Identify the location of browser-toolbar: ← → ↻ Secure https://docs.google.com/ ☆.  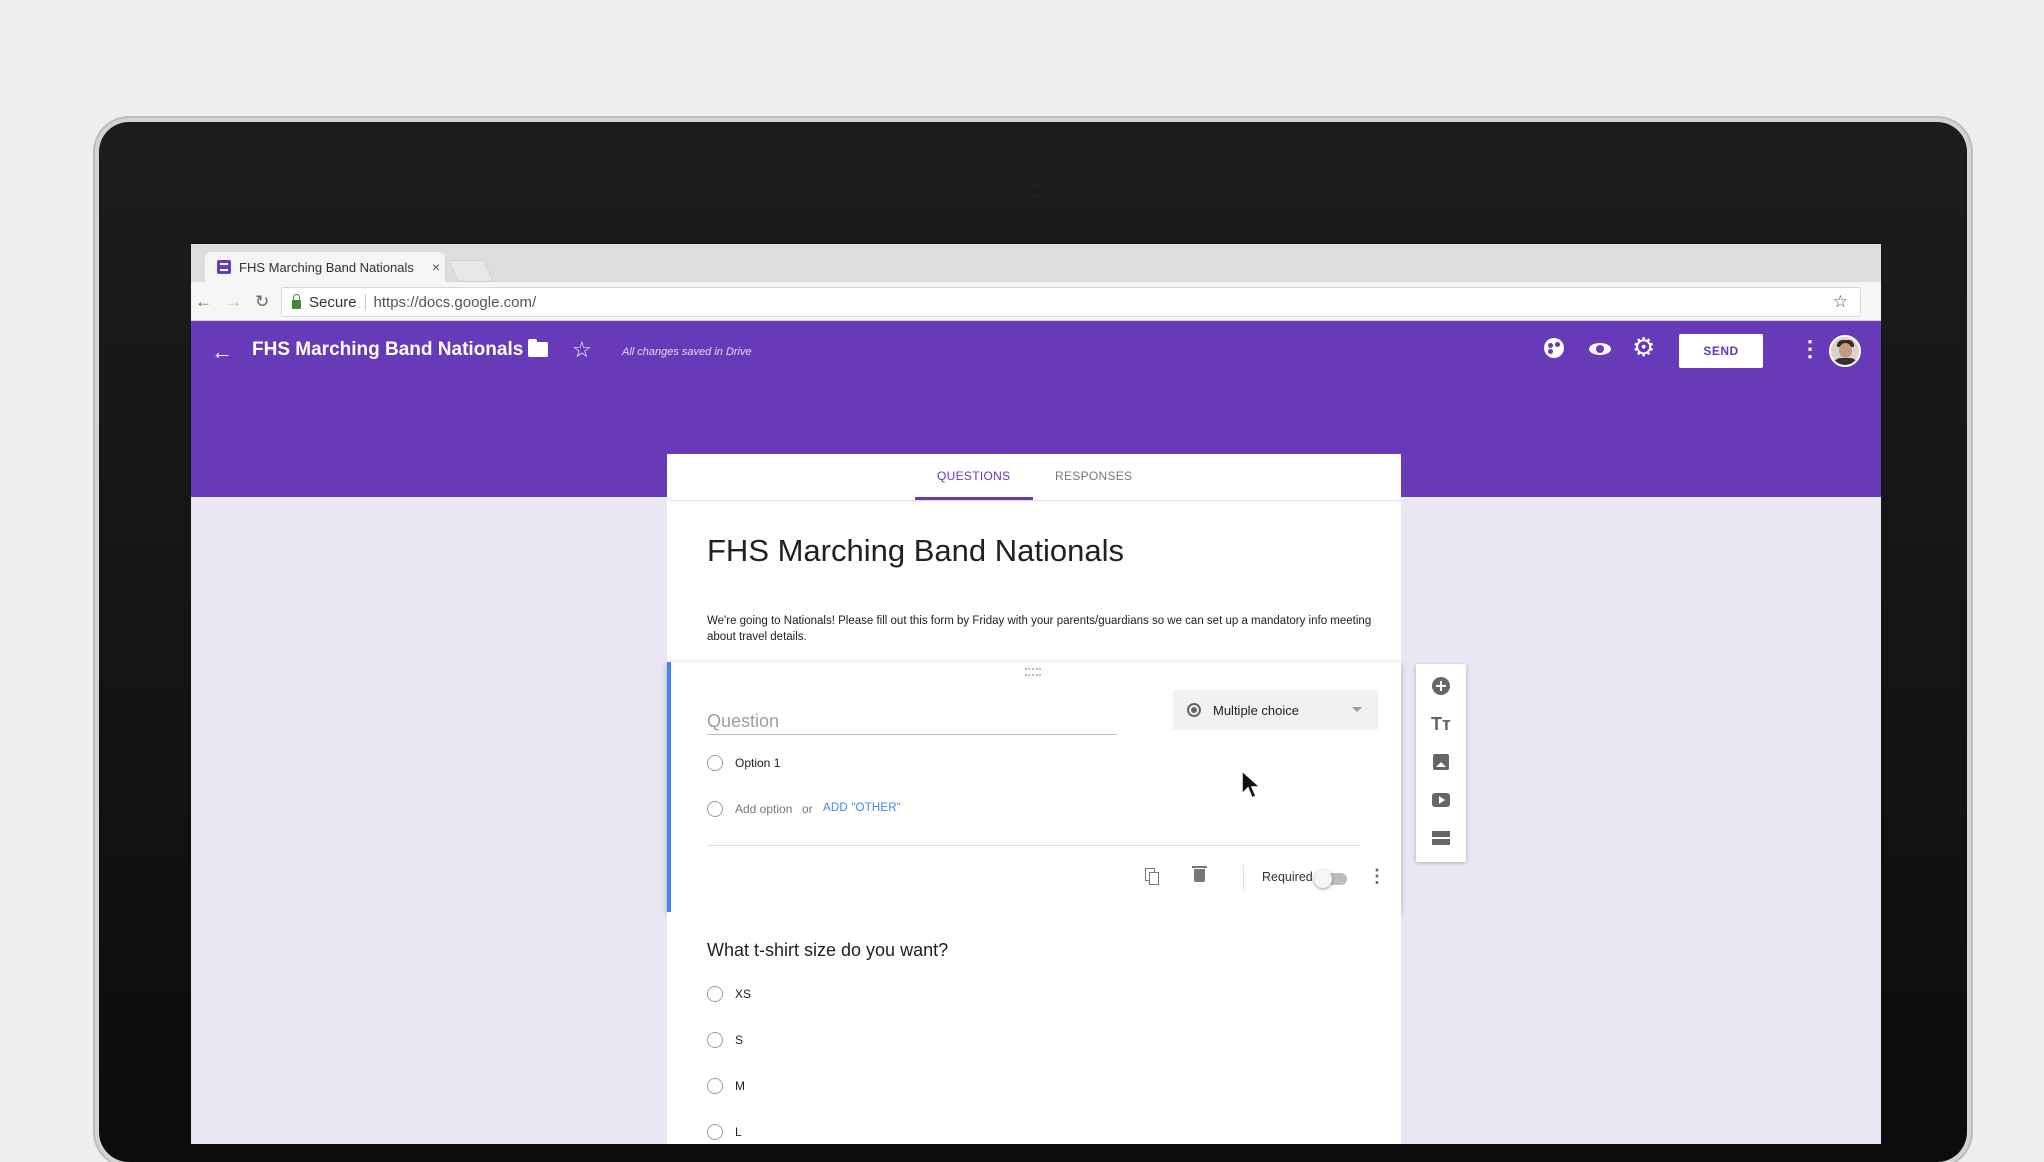
(1036, 301).